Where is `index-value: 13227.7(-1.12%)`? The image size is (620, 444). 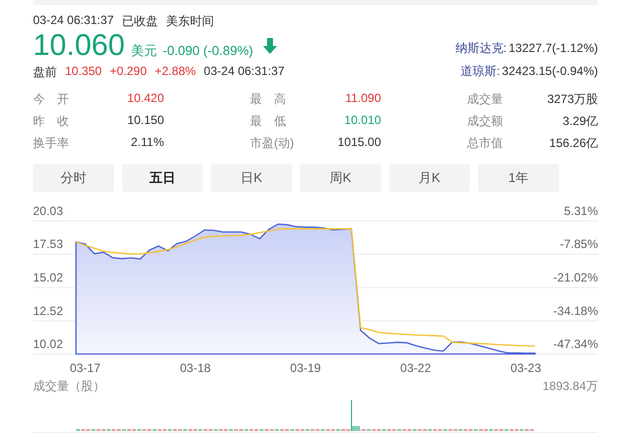
index-value: 13227.7(-1.12%) is located at coordinates (553, 48).